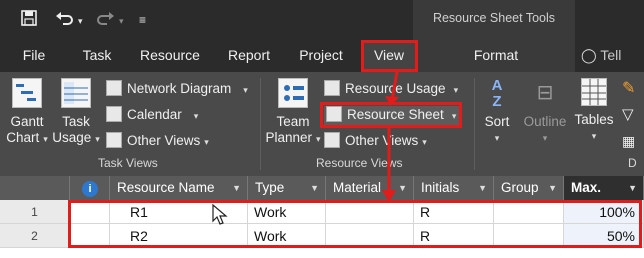  I want to click on team-planner-label-2: Planner, so click(288, 137).